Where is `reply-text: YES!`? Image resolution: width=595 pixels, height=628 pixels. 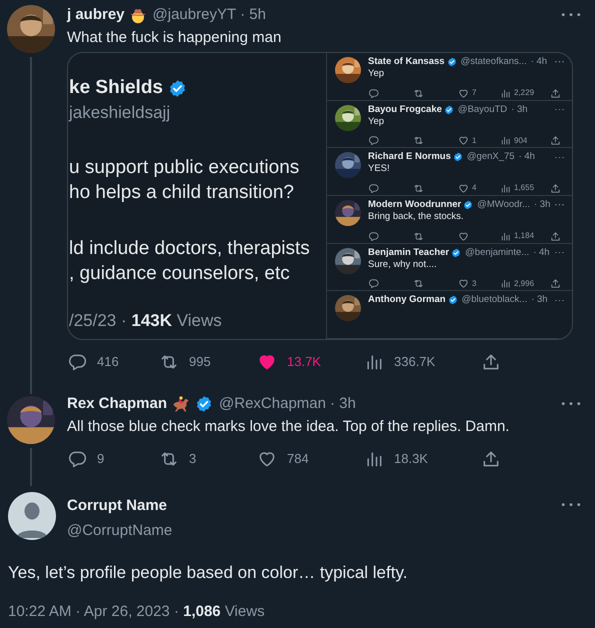 reply-text: YES! is located at coordinates (379, 169).